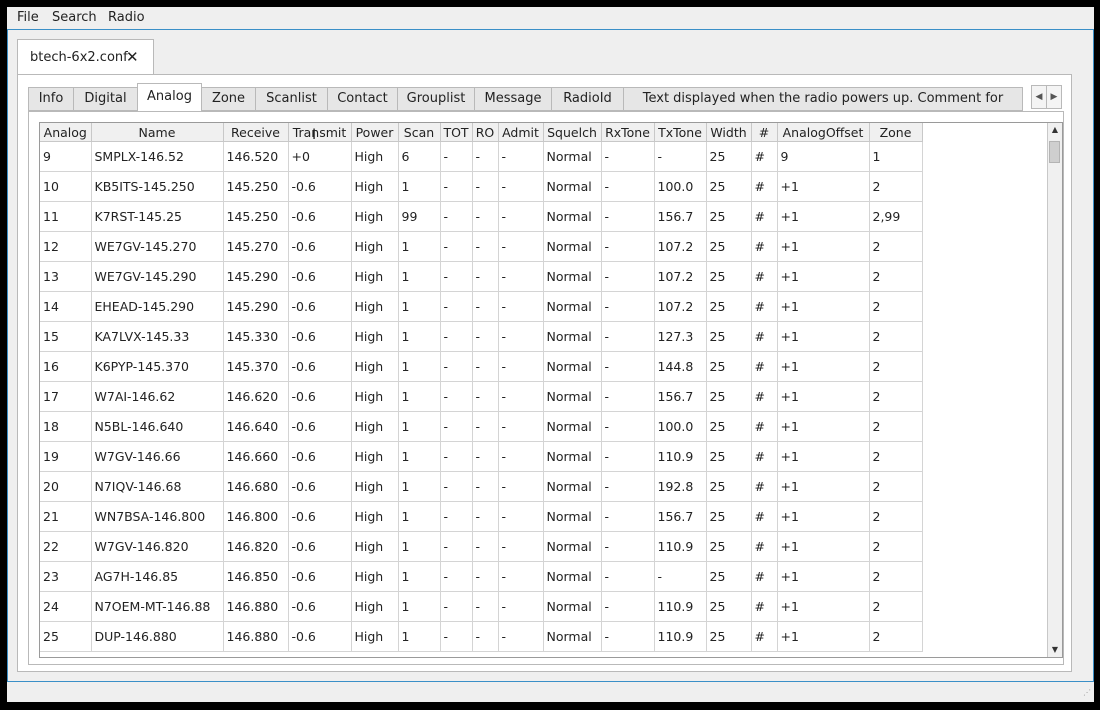 This screenshot has height=710, width=1100. What do you see at coordinates (157, 456) in the screenshot?
I see `table-cell: W7GV-146.66` at bounding box center [157, 456].